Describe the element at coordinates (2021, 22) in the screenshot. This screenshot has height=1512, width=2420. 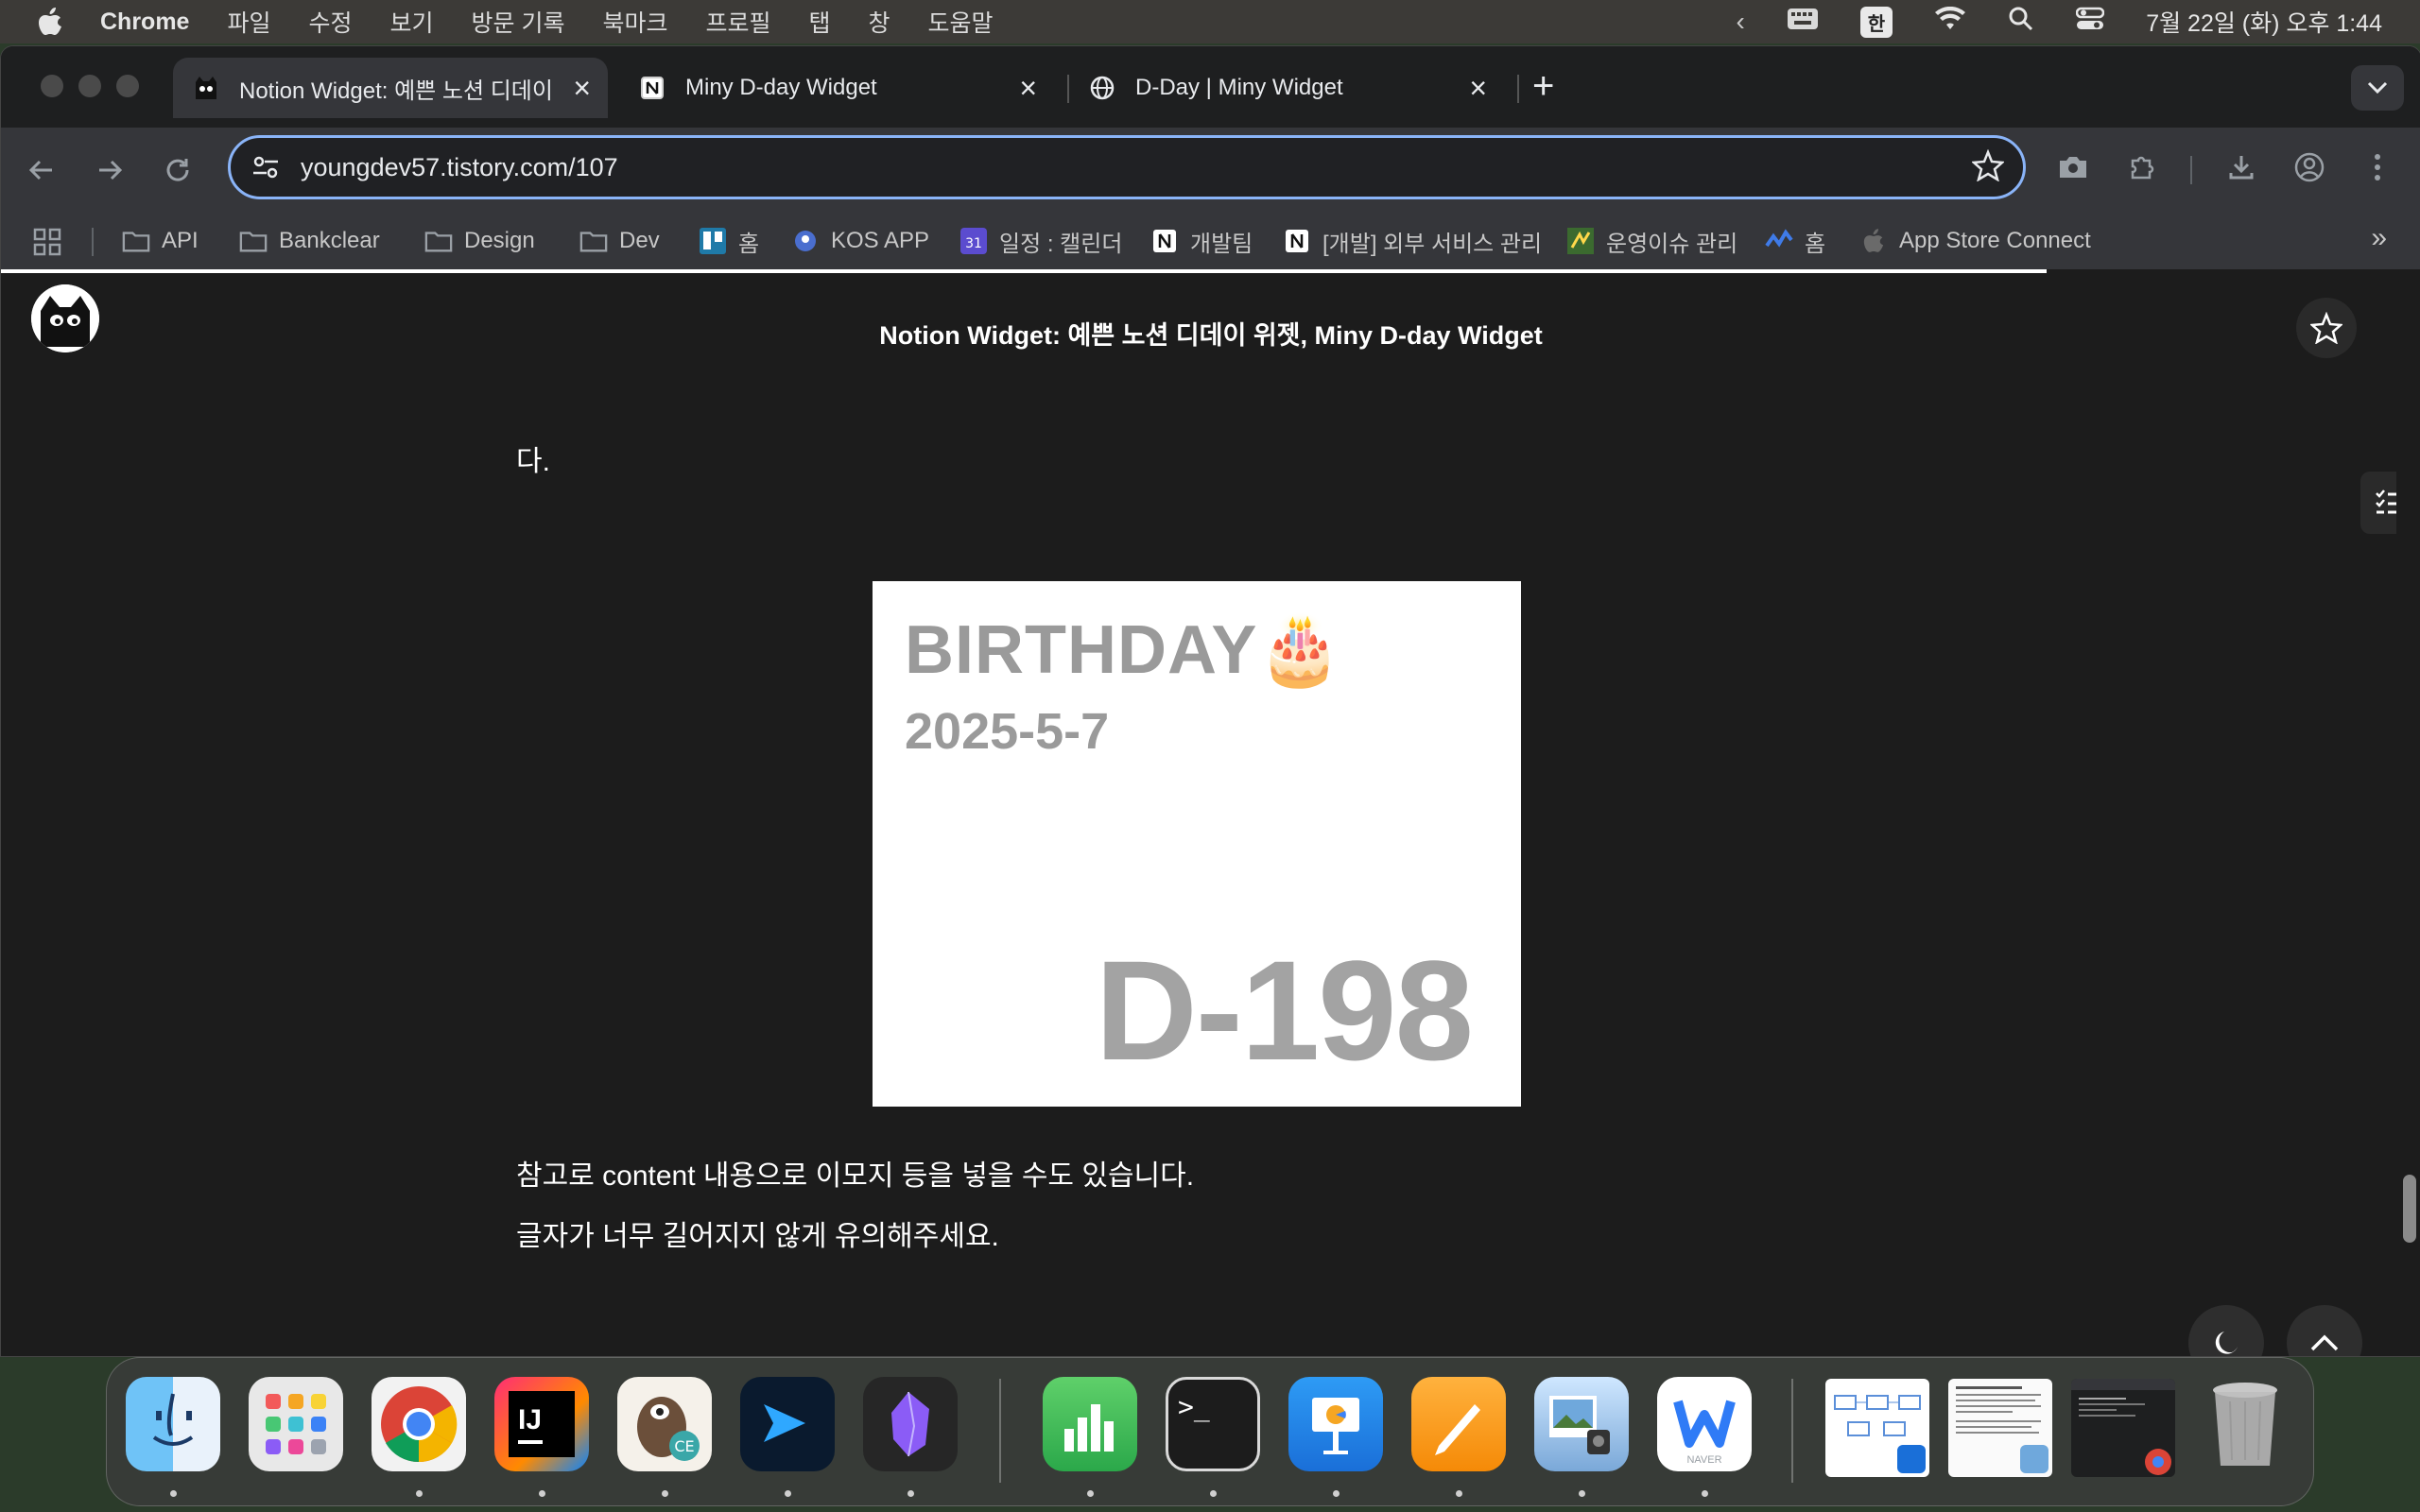
I see `spotlight-search-icon` at that location.